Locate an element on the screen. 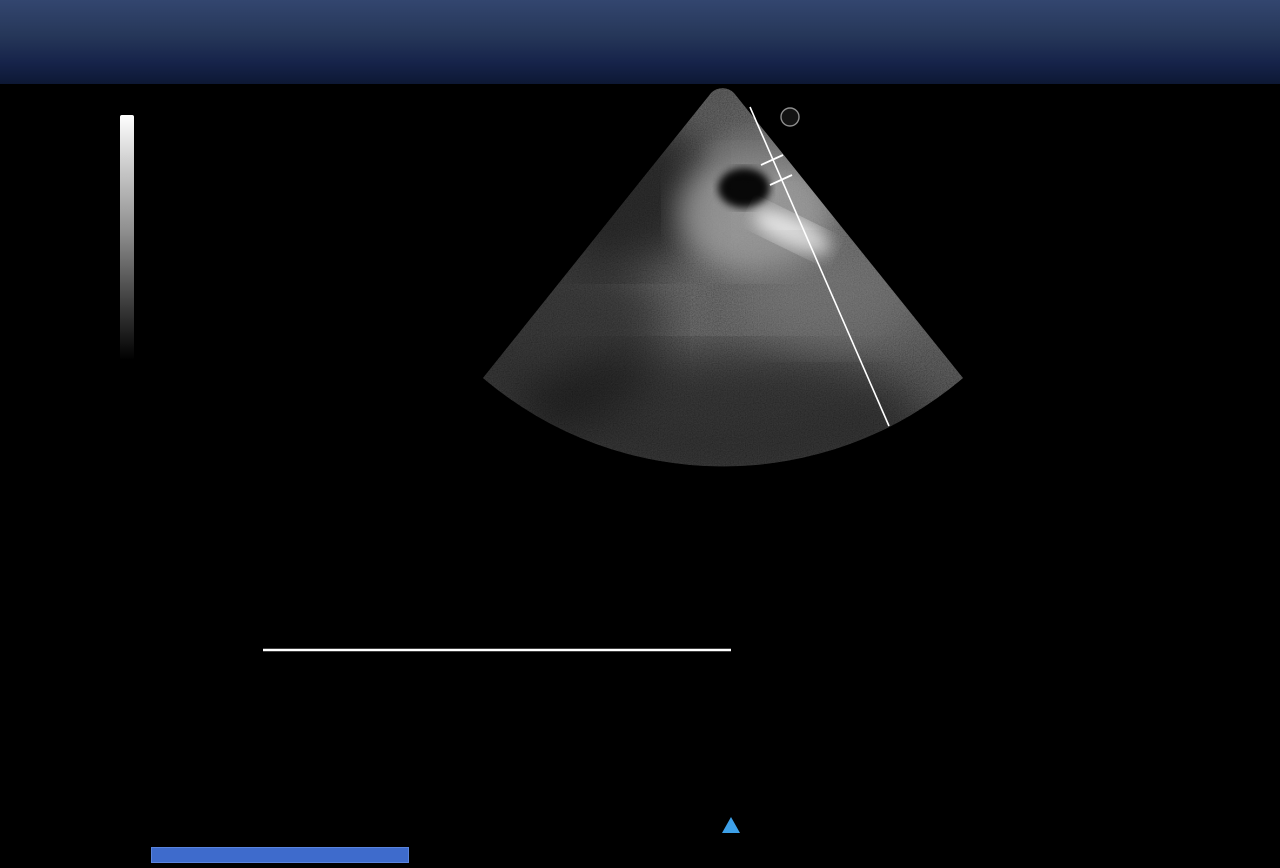 This screenshot has height=868, width=1280. focus-marker is located at coordinates (938, 318).